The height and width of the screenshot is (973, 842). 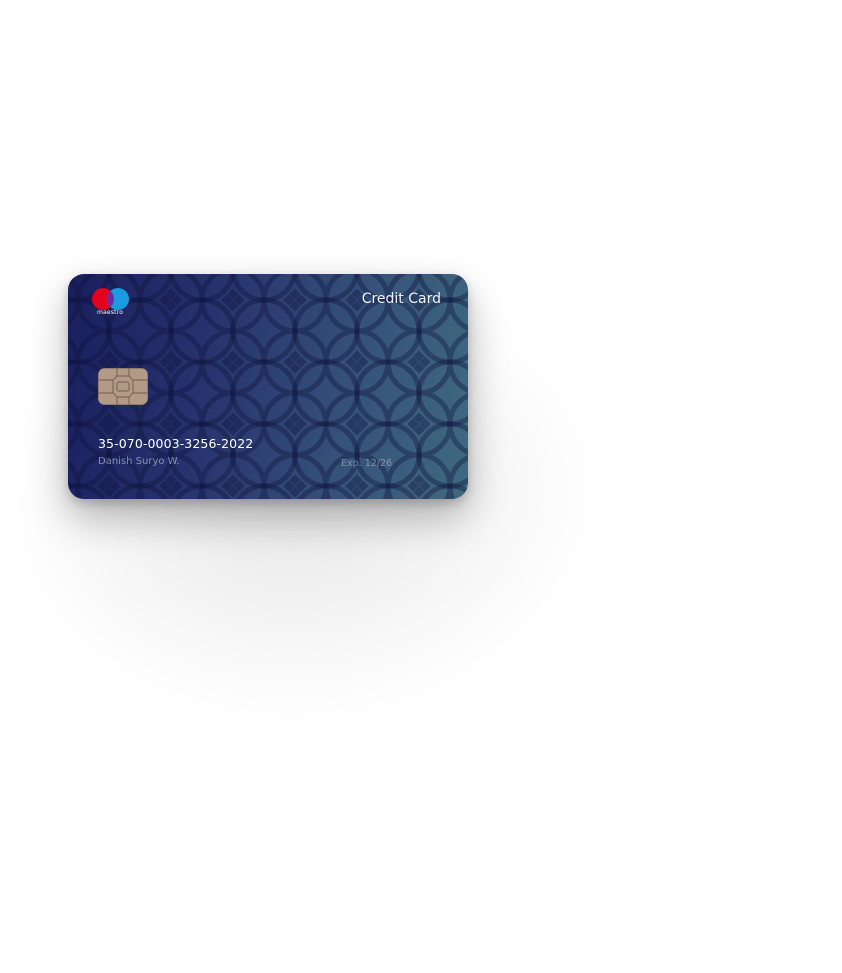 I want to click on expiry-date: Exp. 12/26, so click(x=367, y=463).